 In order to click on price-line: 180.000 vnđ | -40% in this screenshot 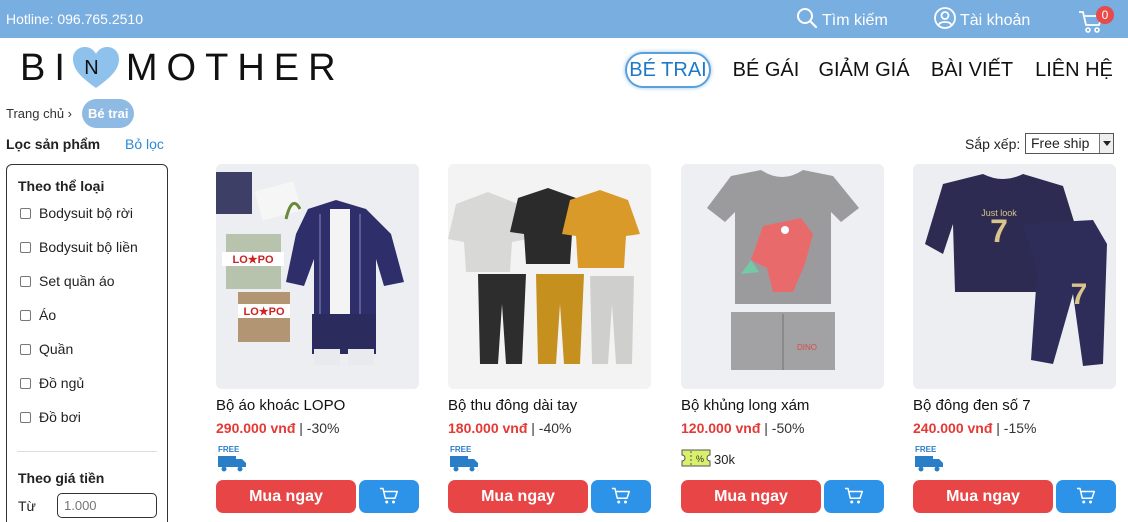, I will do `click(510, 428)`.